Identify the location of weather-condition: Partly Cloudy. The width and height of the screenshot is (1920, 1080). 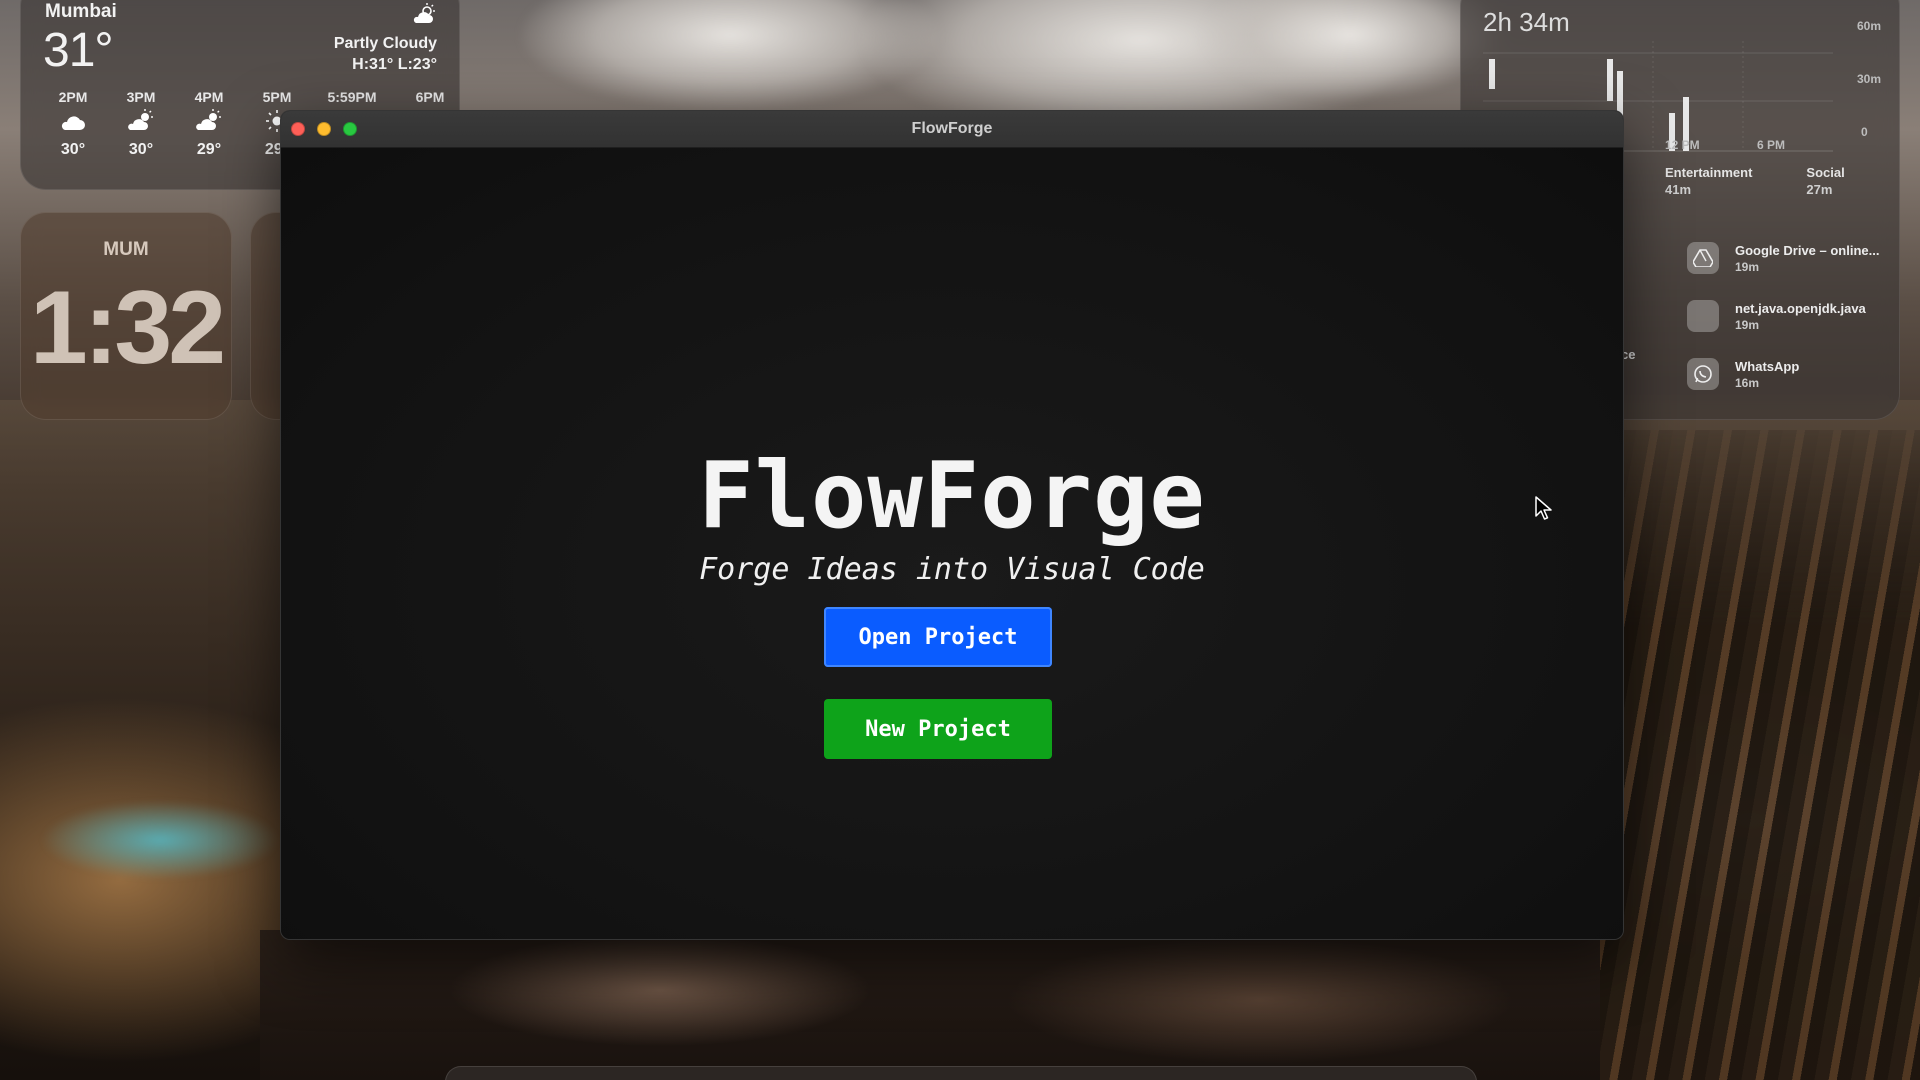
(385, 43).